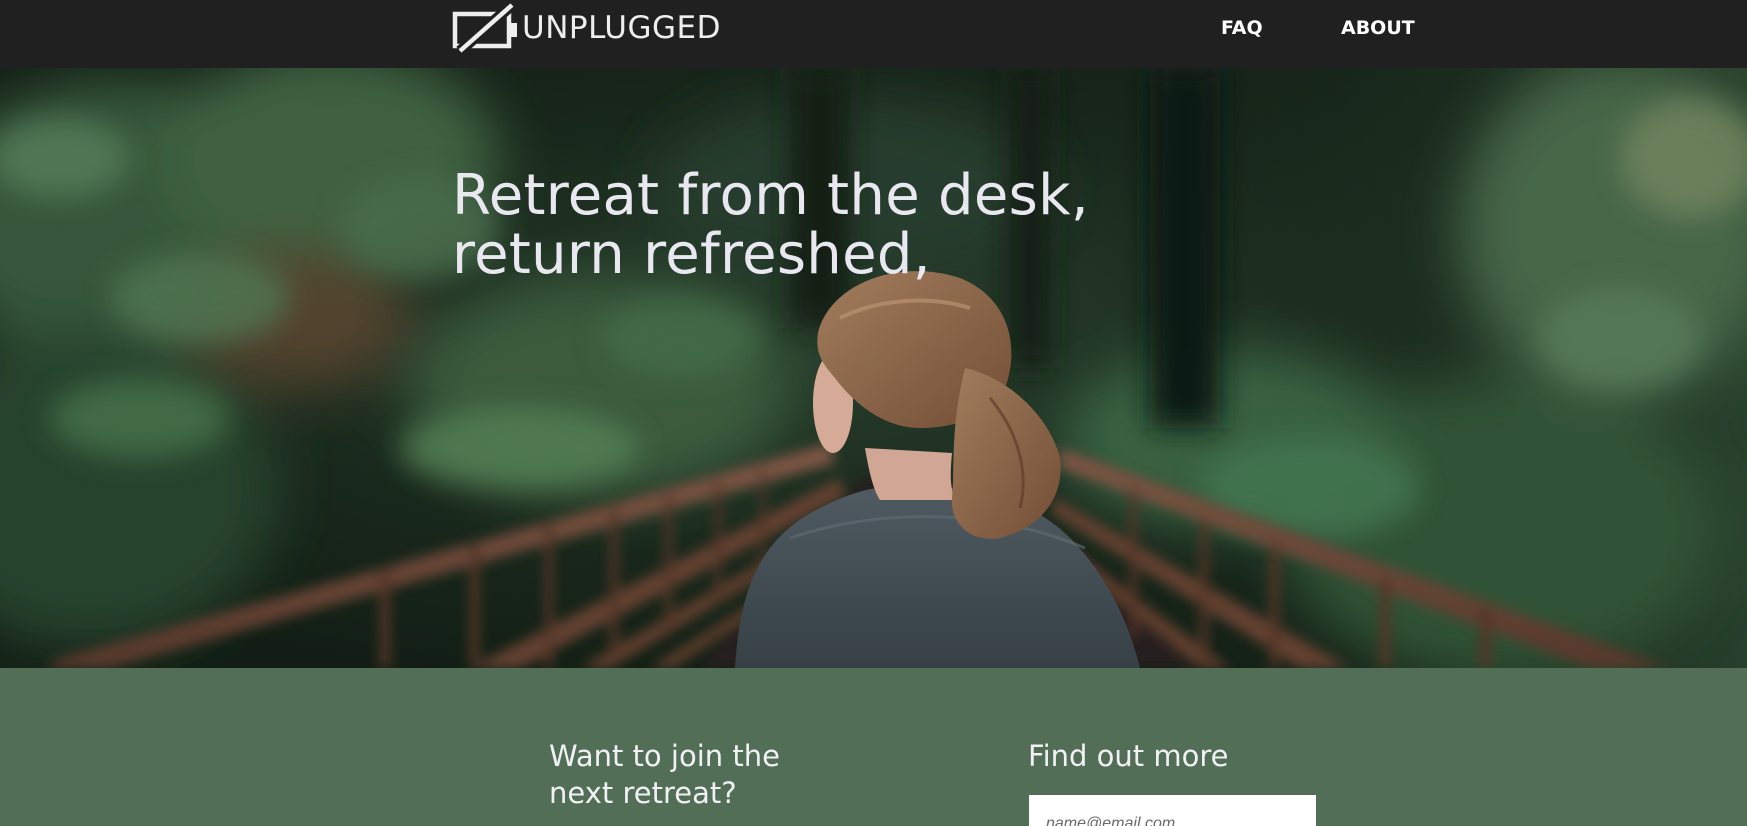  Describe the element at coordinates (1242, 28) in the screenshot. I see `nav-link-faq: FAQ` at that location.